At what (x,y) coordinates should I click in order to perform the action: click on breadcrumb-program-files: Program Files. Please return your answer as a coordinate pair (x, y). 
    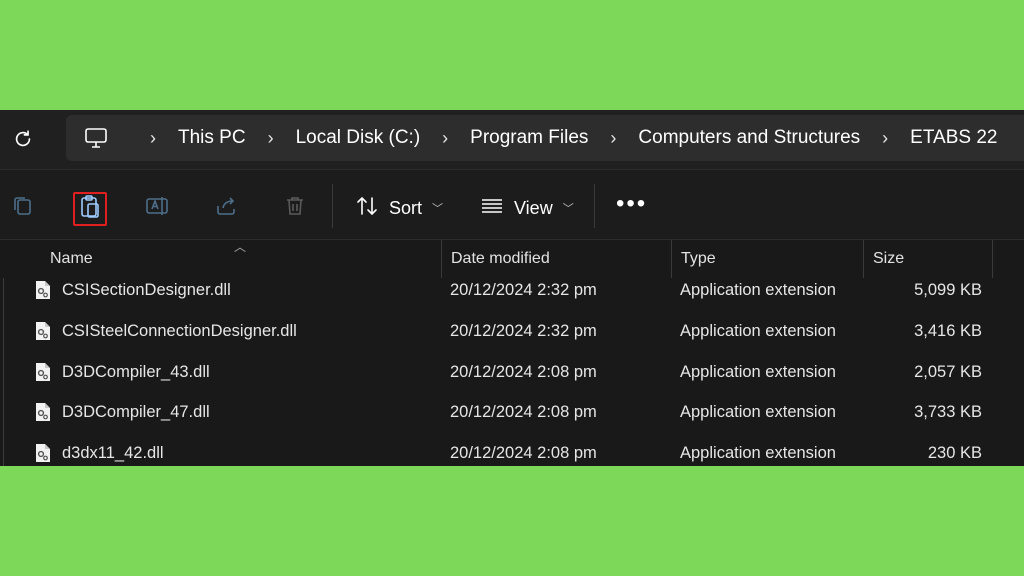
    Looking at the image, I should click on (529, 138).